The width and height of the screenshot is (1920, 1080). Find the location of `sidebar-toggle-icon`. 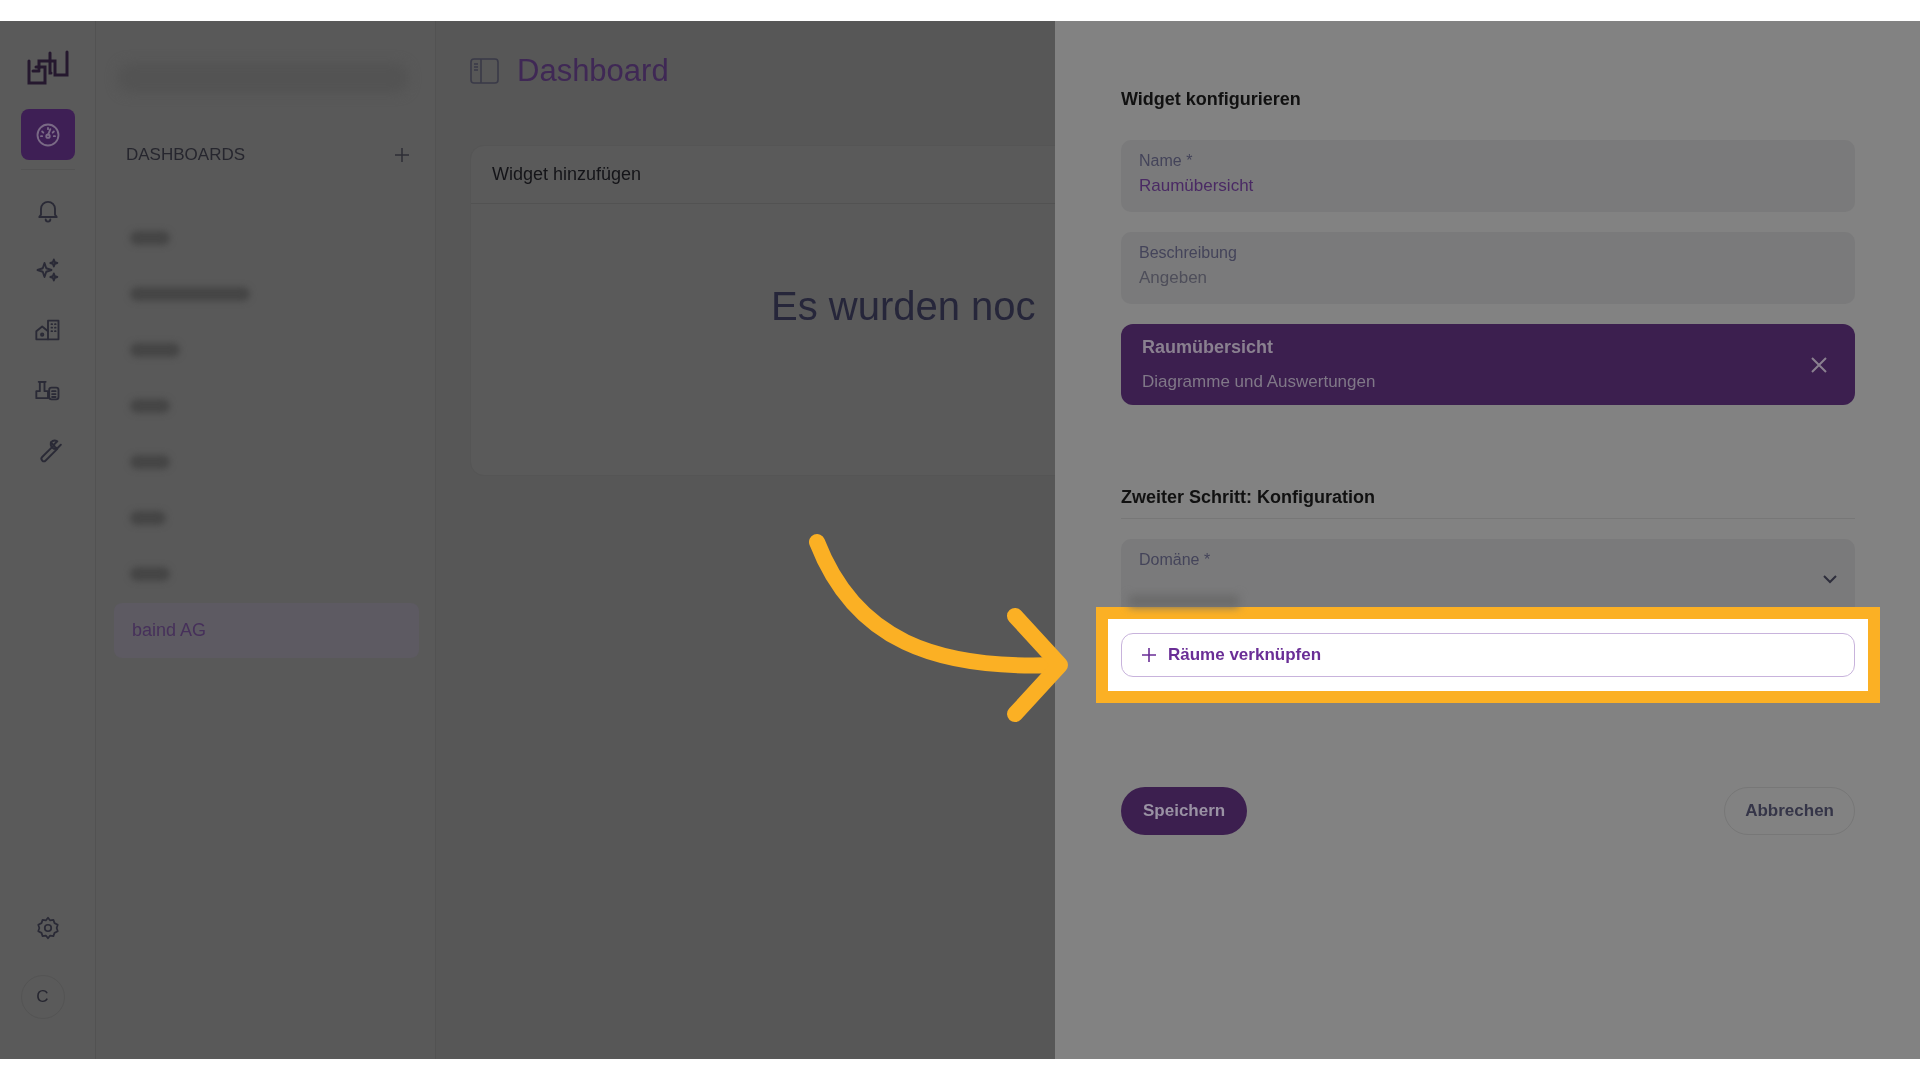

sidebar-toggle-icon is located at coordinates (484, 71).